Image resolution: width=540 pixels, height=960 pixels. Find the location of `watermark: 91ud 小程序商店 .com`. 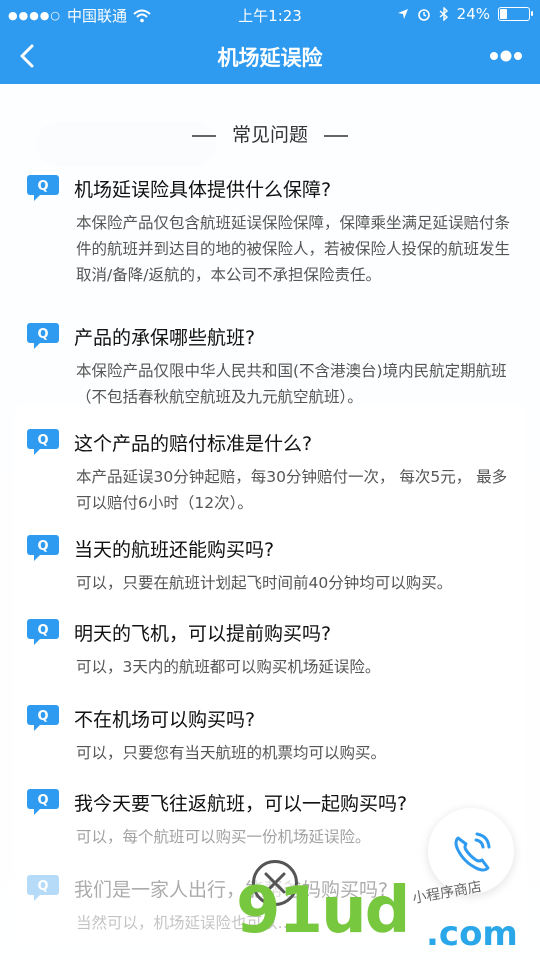

watermark: 91ud 小程序商店 .com is located at coordinates (381, 917).